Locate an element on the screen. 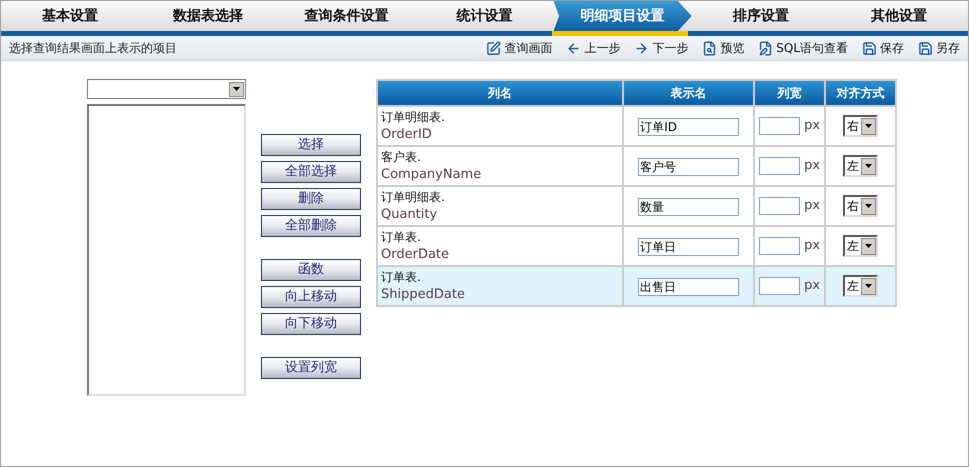 Image resolution: width=969 pixels, height=467 pixels. tab: 数据表选择 is located at coordinates (208, 16).